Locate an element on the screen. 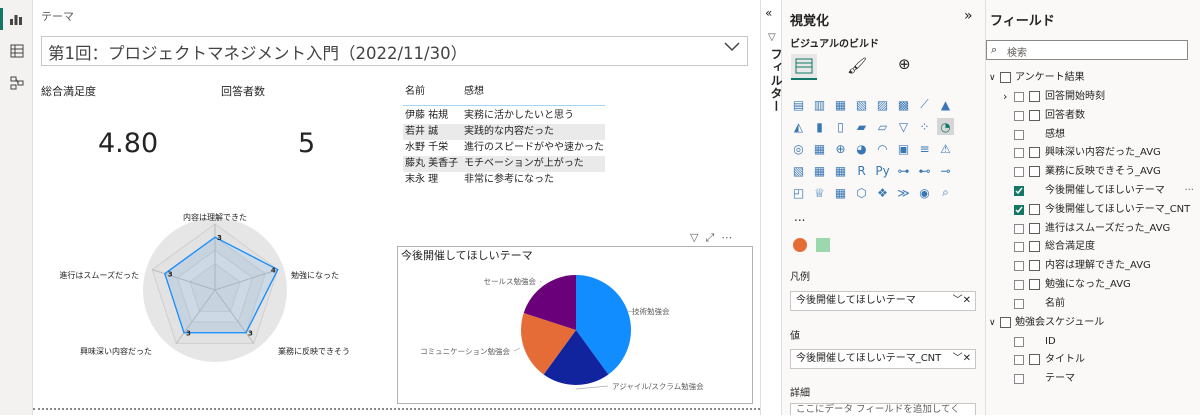  field-item: 業務に反映できそう_AVG is located at coordinates (1093, 172).